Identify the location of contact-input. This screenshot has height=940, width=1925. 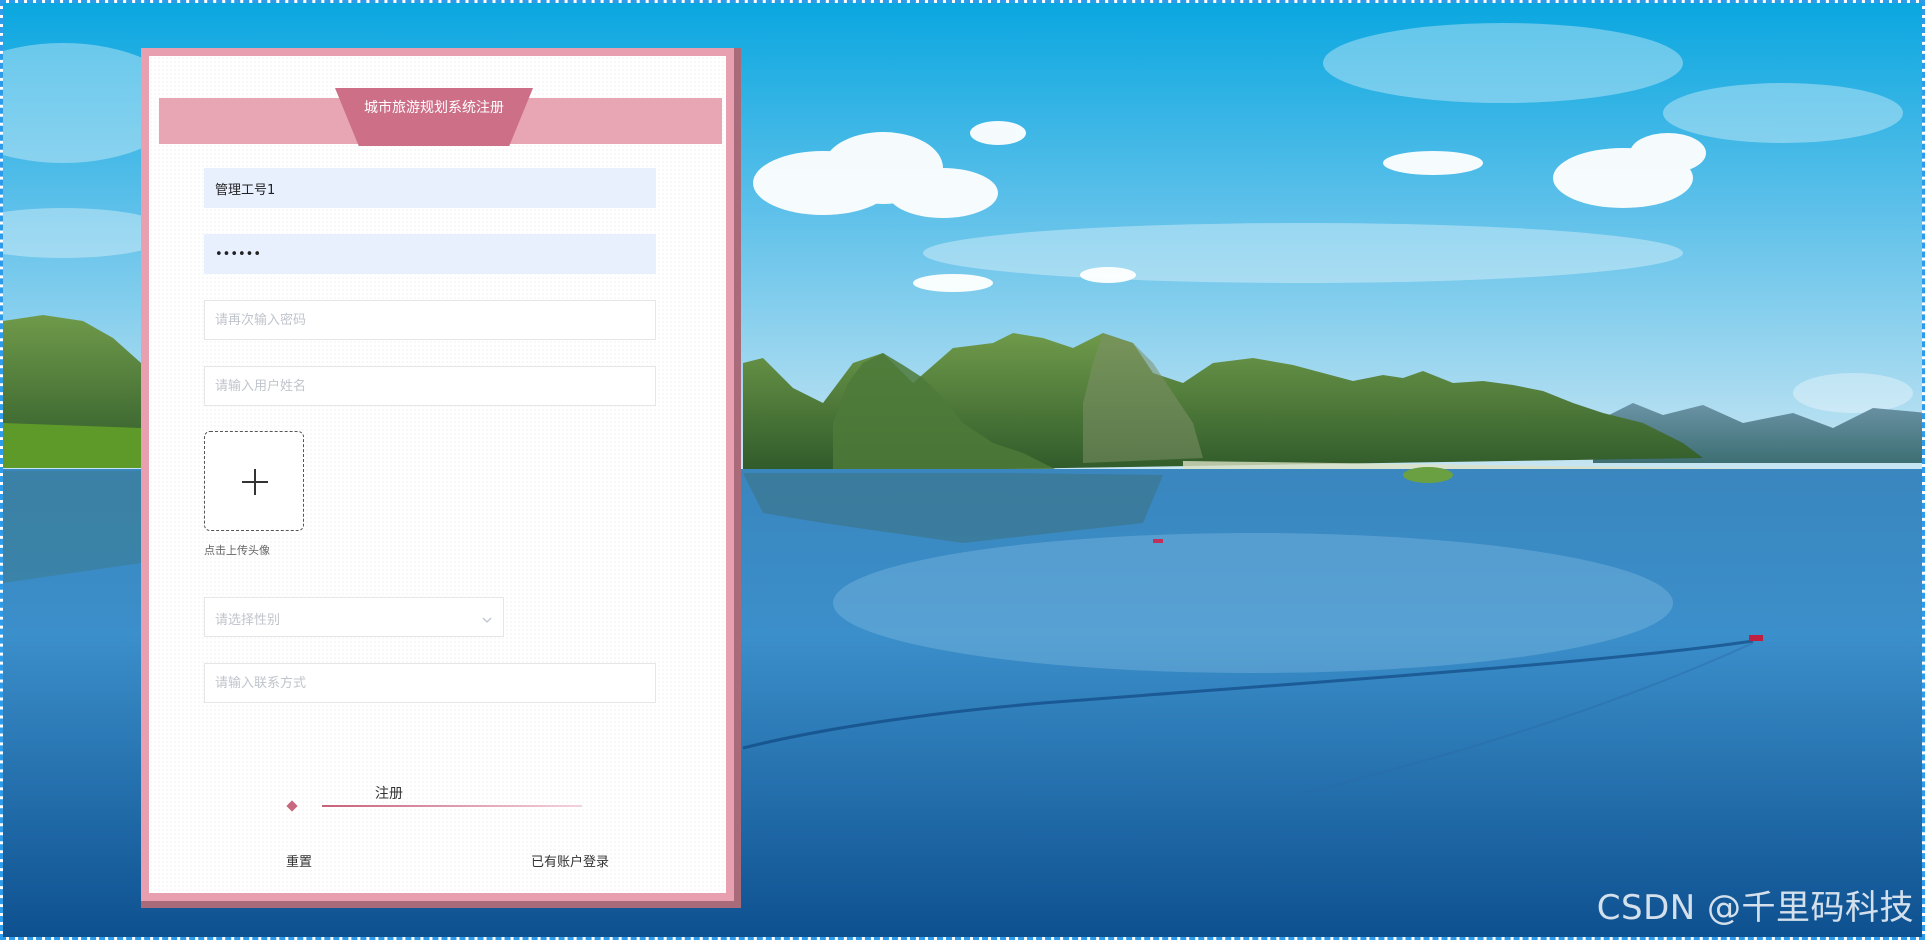
(430, 683).